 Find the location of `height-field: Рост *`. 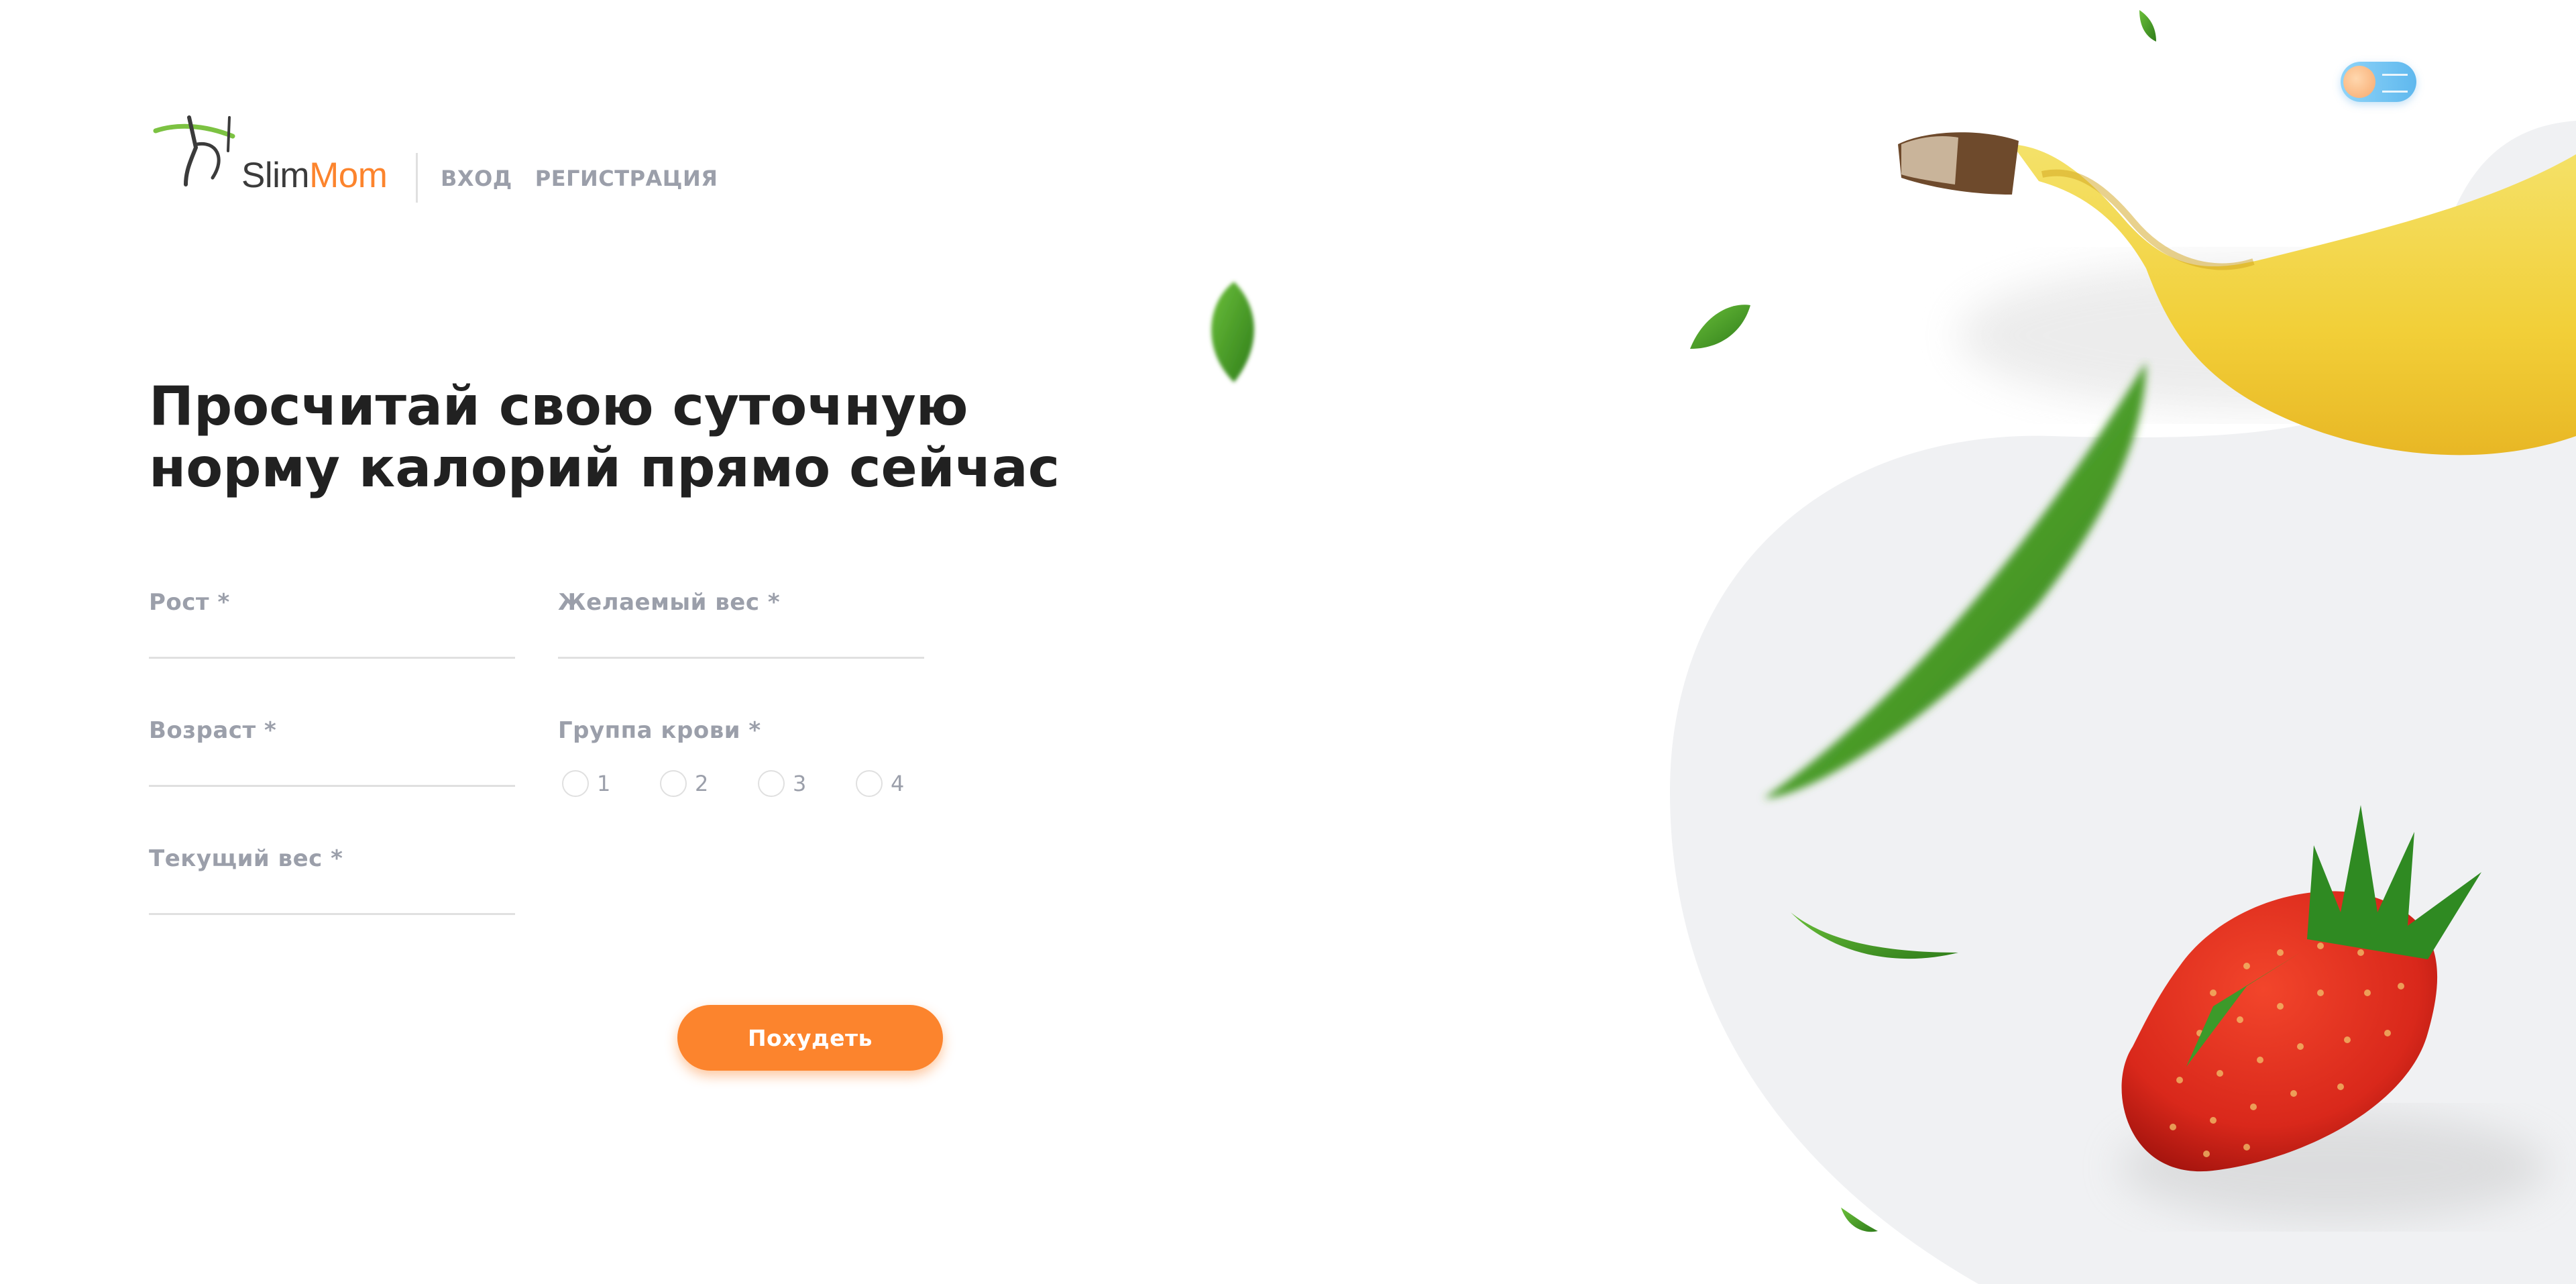

height-field: Рост * is located at coordinates (332, 624).